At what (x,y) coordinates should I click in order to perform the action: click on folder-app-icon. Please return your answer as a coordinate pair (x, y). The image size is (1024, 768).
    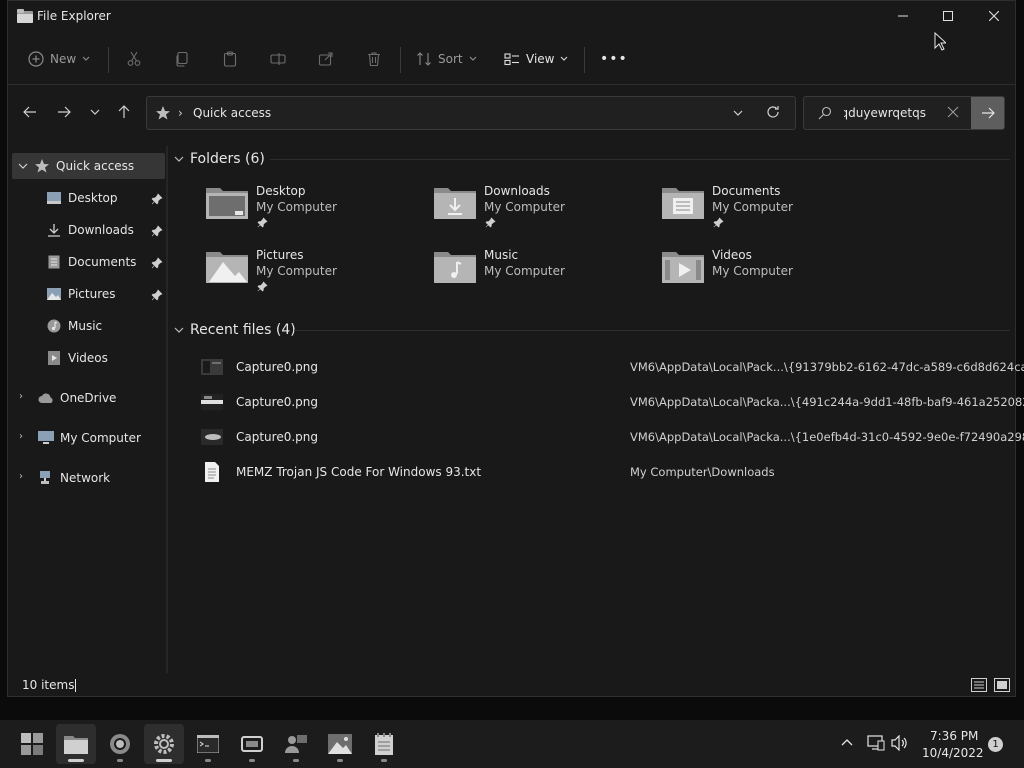
    Looking at the image, I should click on (25, 16).